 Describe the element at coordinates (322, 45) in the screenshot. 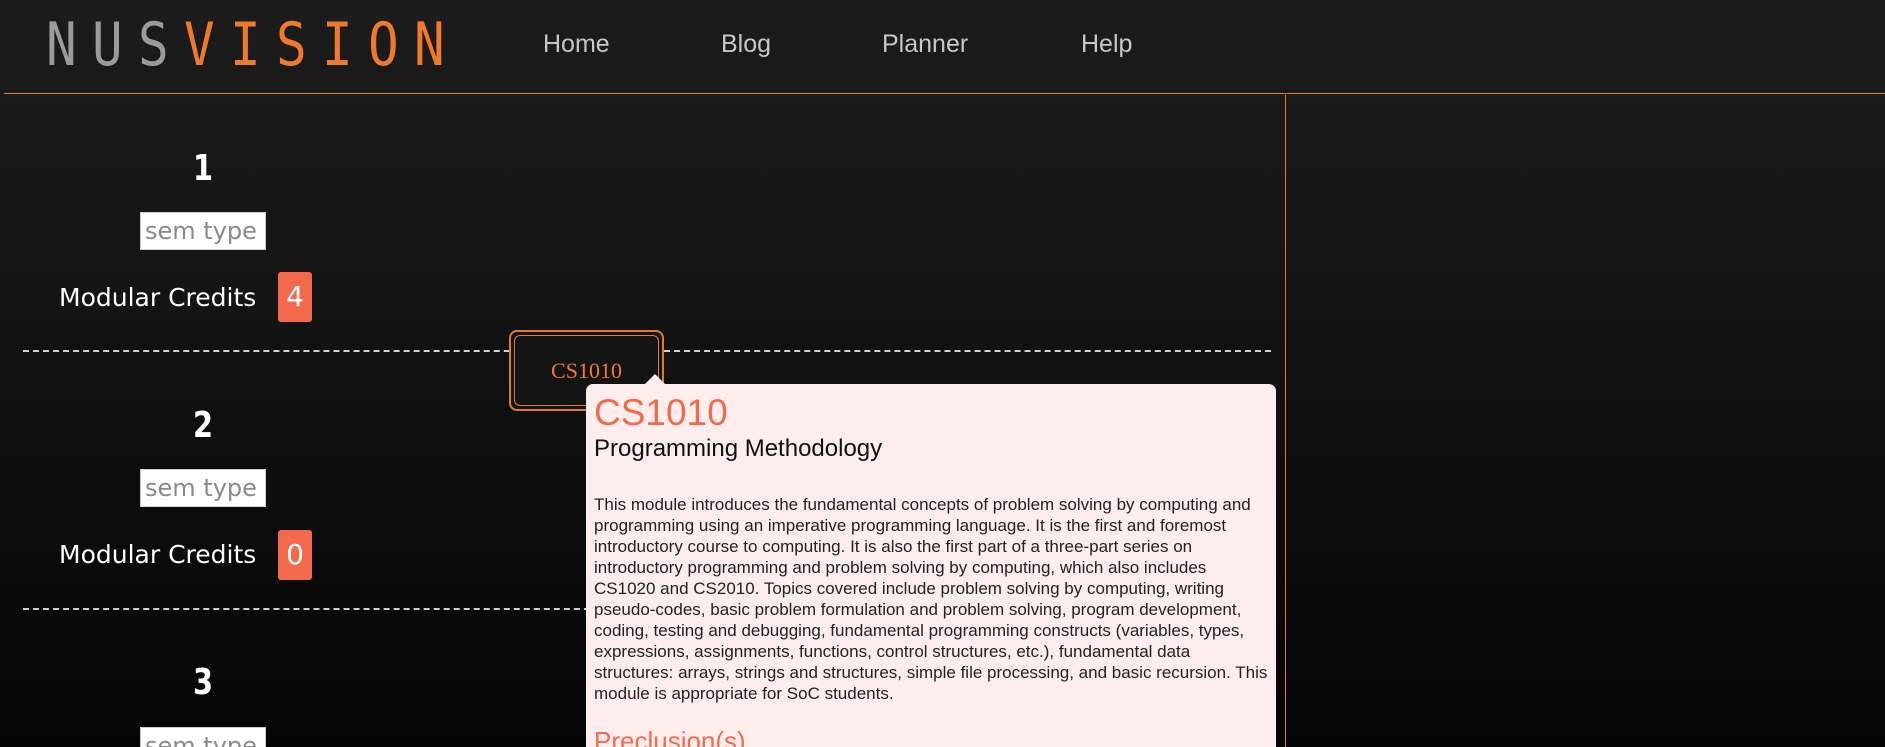

I see `logo-text-vision: VISION` at that location.